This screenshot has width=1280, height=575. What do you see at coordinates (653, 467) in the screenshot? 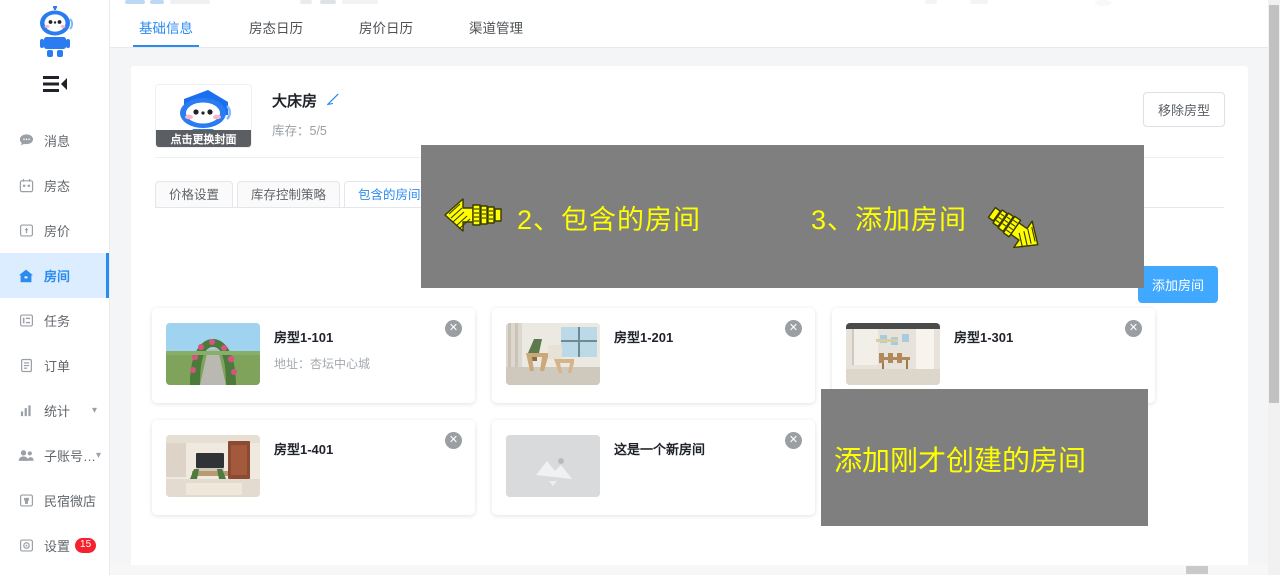
I see `room-card: 这是一个新房间 ✕` at bounding box center [653, 467].